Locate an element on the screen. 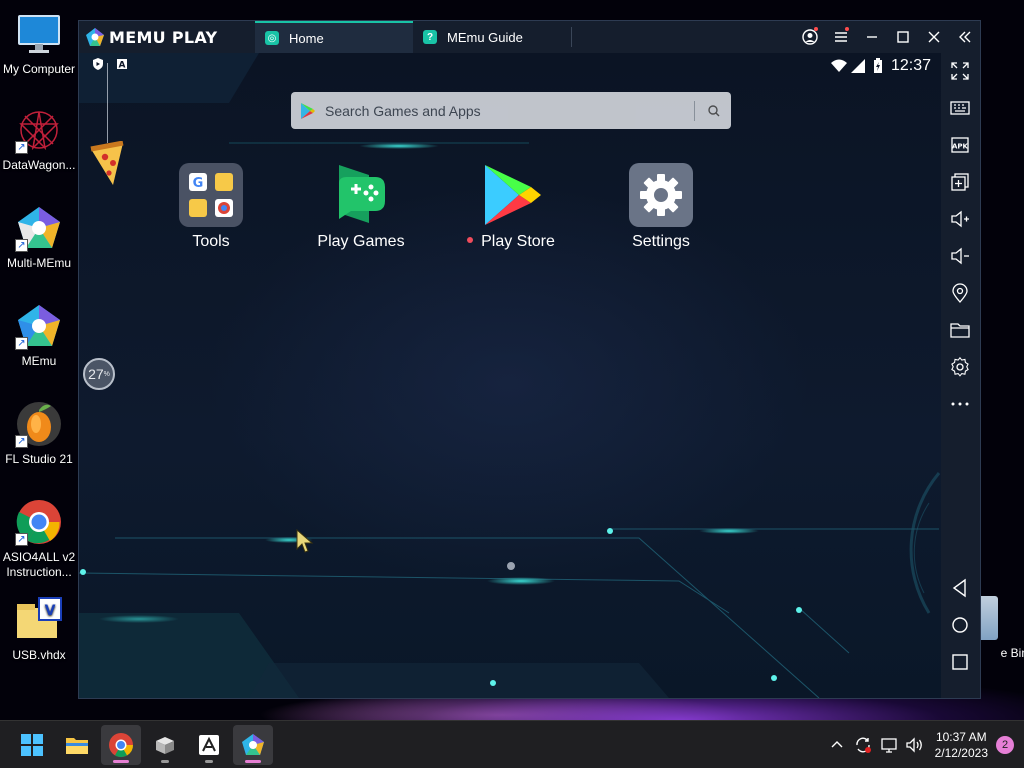 Image resolution: width=1024 pixels, height=768 pixels. android-home-button is located at coordinates (960, 625).